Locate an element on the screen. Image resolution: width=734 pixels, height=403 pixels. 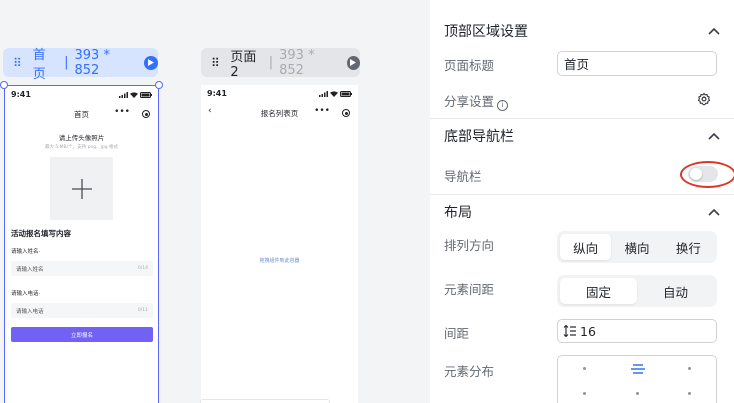
distribution-grid is located at coordinates (637, 379).